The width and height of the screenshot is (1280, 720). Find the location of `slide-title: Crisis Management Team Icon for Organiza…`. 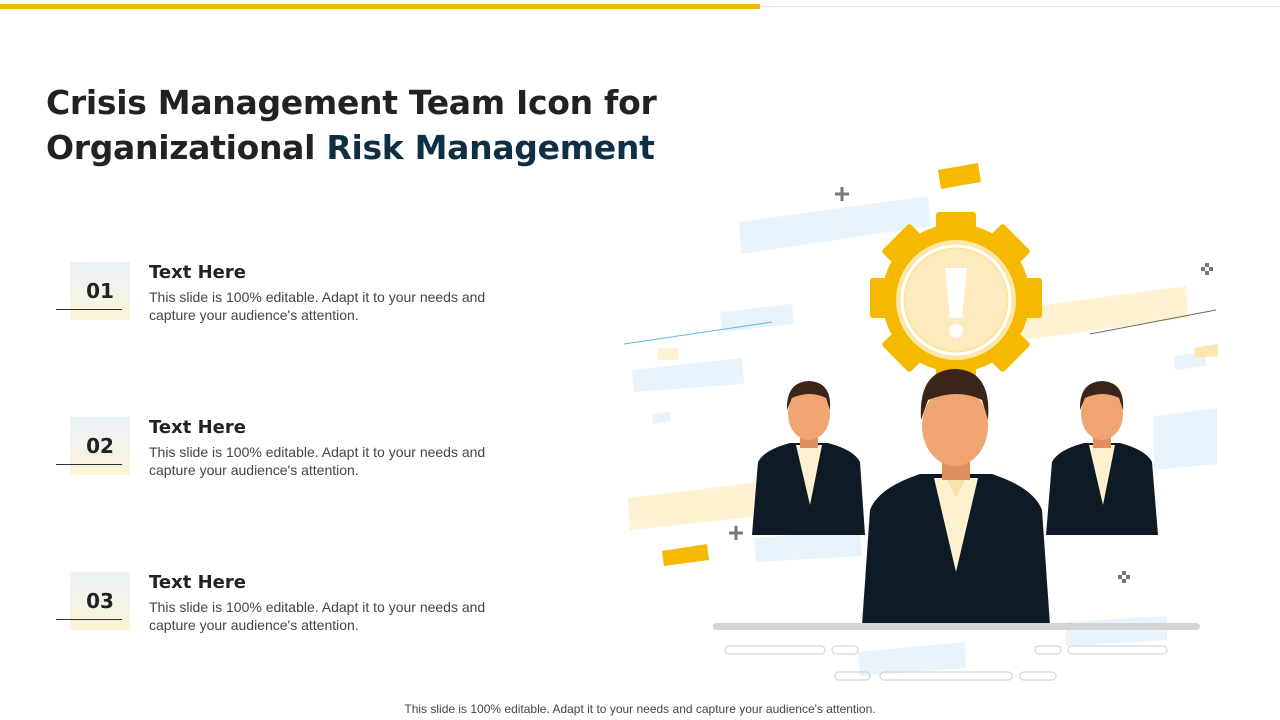

slide-title: Crisis Management Team Icon for Organiza… is located at coordinates (366, 125).